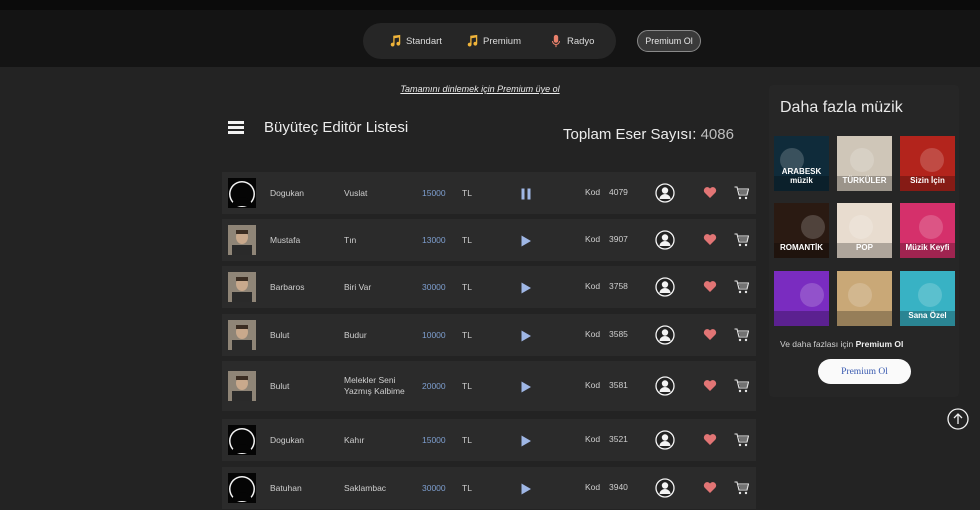 This screenshot has height=510, width=980. What do you see at coordinates (841, 107) in the screenshot?
I see `panel-title: Daha fazla müzik` at bounding box center [841, 107].